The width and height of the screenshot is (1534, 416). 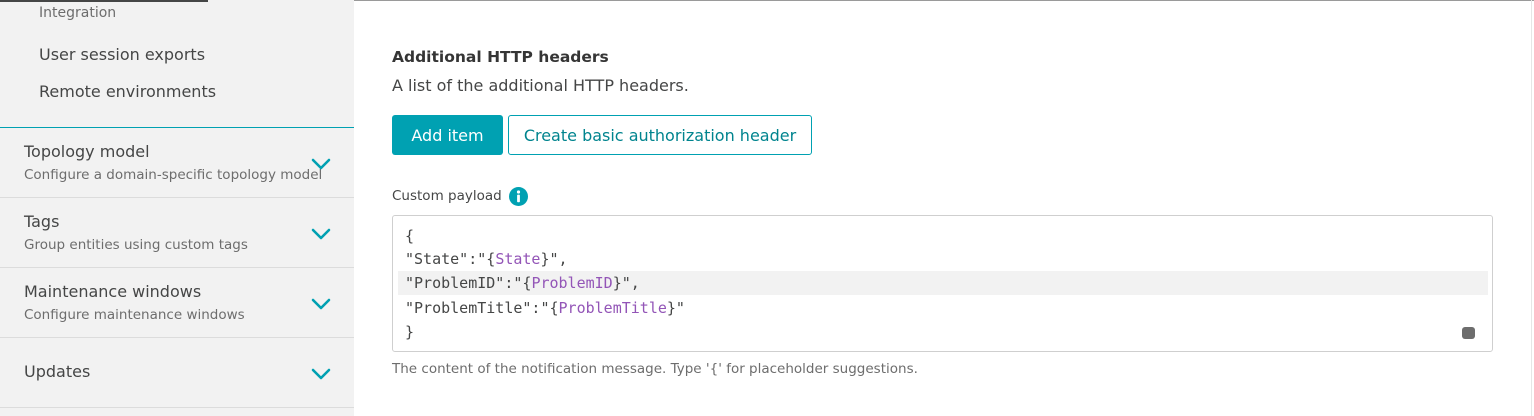 What do you see at coordinates (486, 259) in the screenshot?
I see `code-line: "State":"{State}",` at bounding box center [486, 259].